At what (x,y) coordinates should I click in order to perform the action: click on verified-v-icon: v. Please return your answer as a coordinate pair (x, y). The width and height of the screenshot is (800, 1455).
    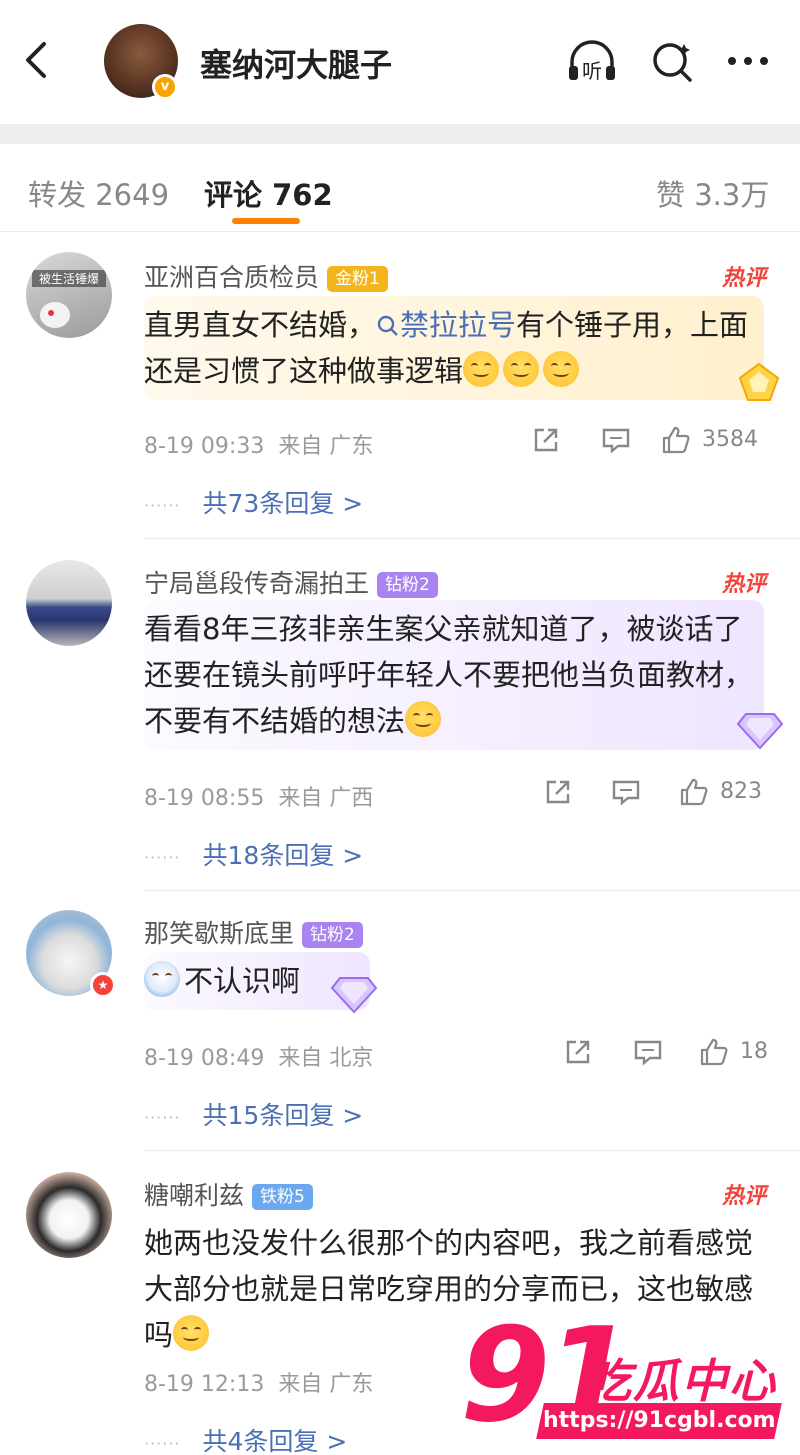
    Looking at the image, I should click on (165, 87).